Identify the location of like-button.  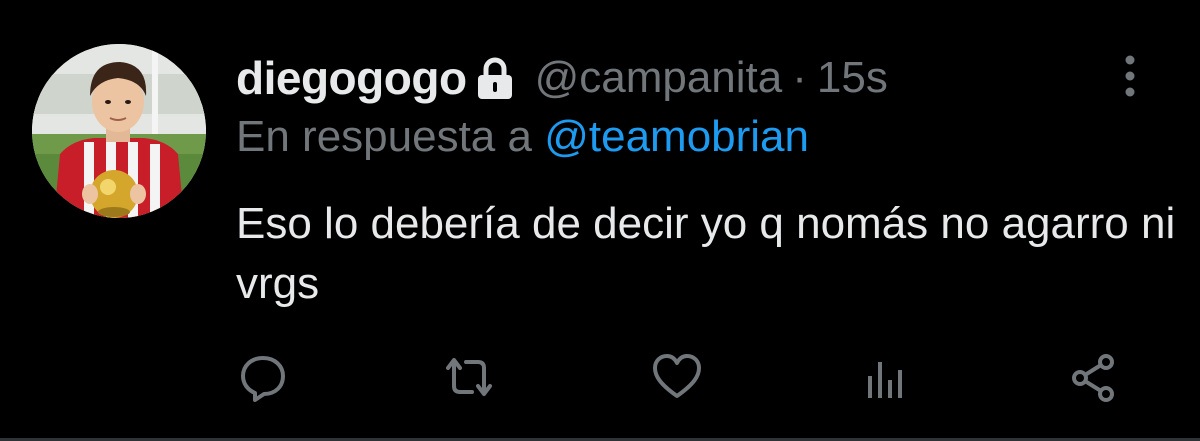
(677, 377).